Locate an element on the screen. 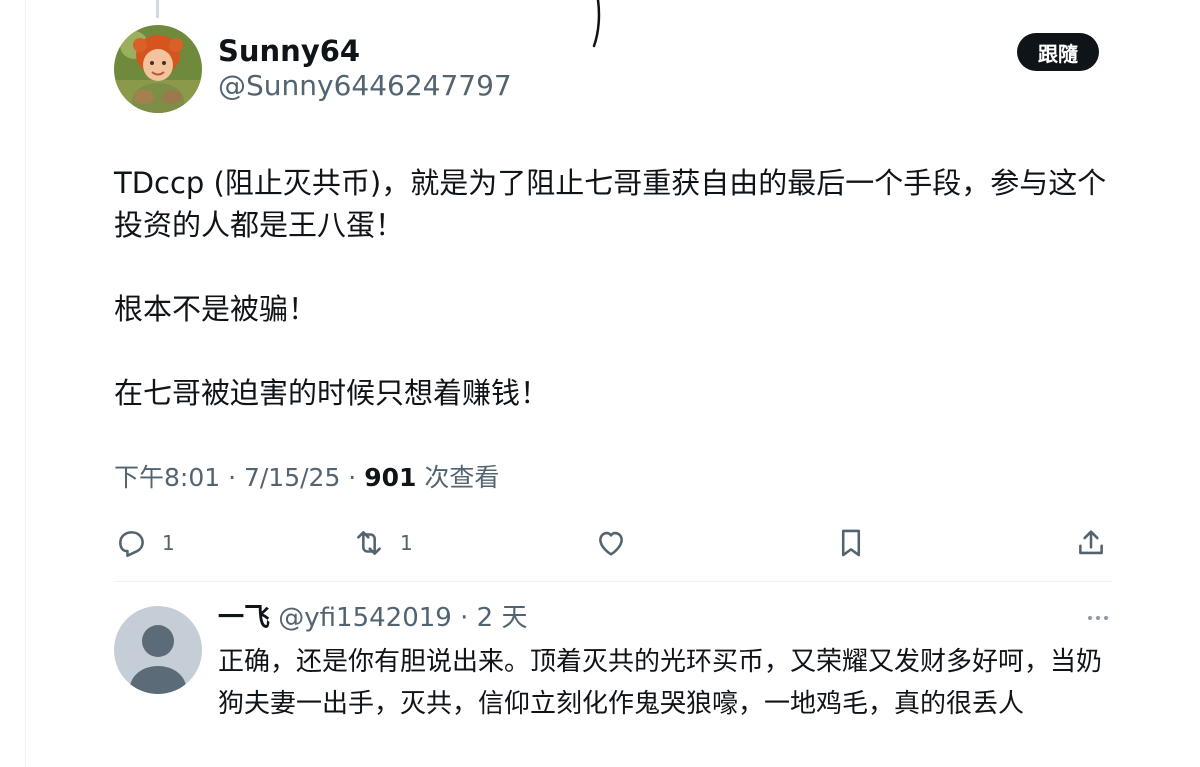 The width and height of the screenshot is (1200, 767). author-display-name: Sunny64 is located at coordinates (289, 51).